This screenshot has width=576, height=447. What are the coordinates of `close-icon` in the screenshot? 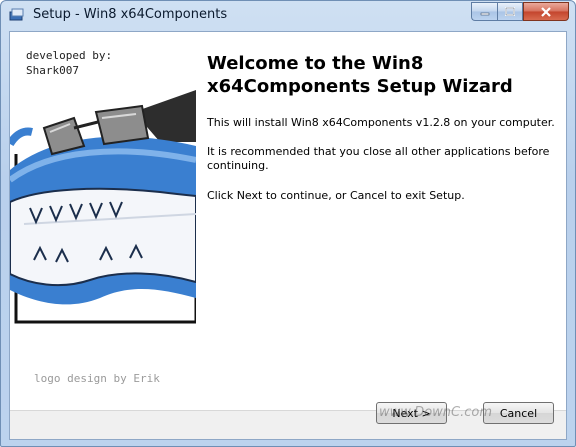 It's located at (546, 11).